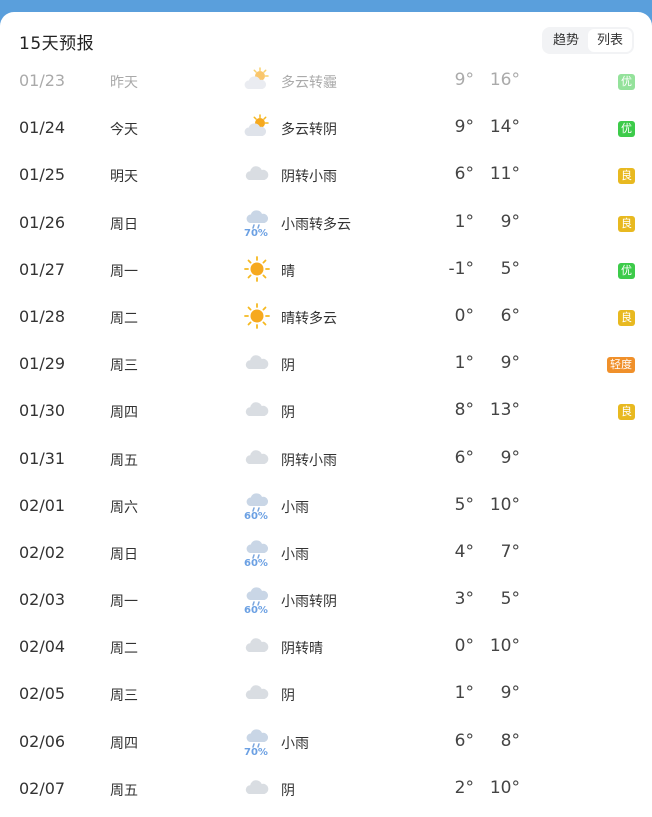 The image size is (652, 817). What do you see at coordinates (326, 364) in the screenshot?
I see `forecast-row: 01/29 周三 阴 1° 9° 轻度` at bounding box center [326, 364].